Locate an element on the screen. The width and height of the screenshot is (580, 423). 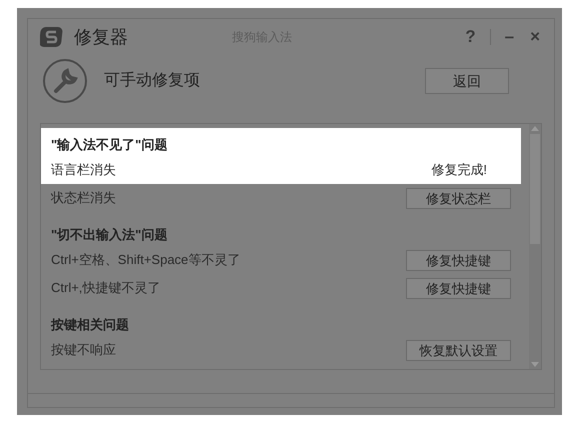
repair-button: 修复状态栏 is located at coordinates (458, 198).